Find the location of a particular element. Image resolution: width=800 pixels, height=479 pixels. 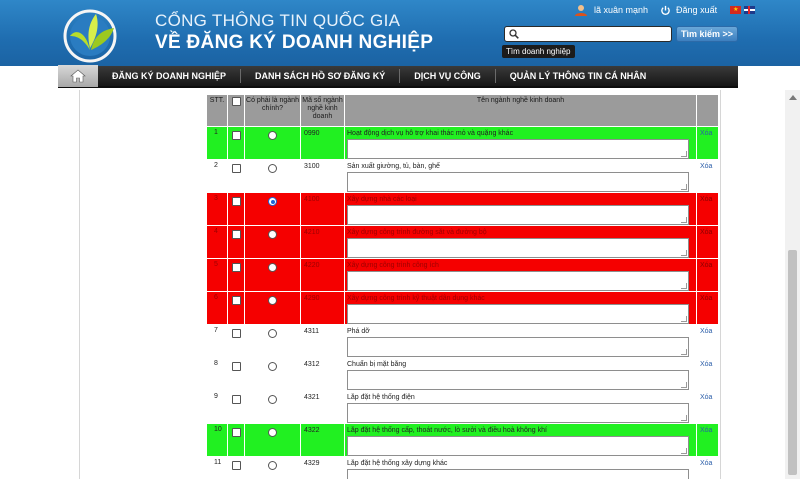

scrollbar is located at coordinates (792, 284).